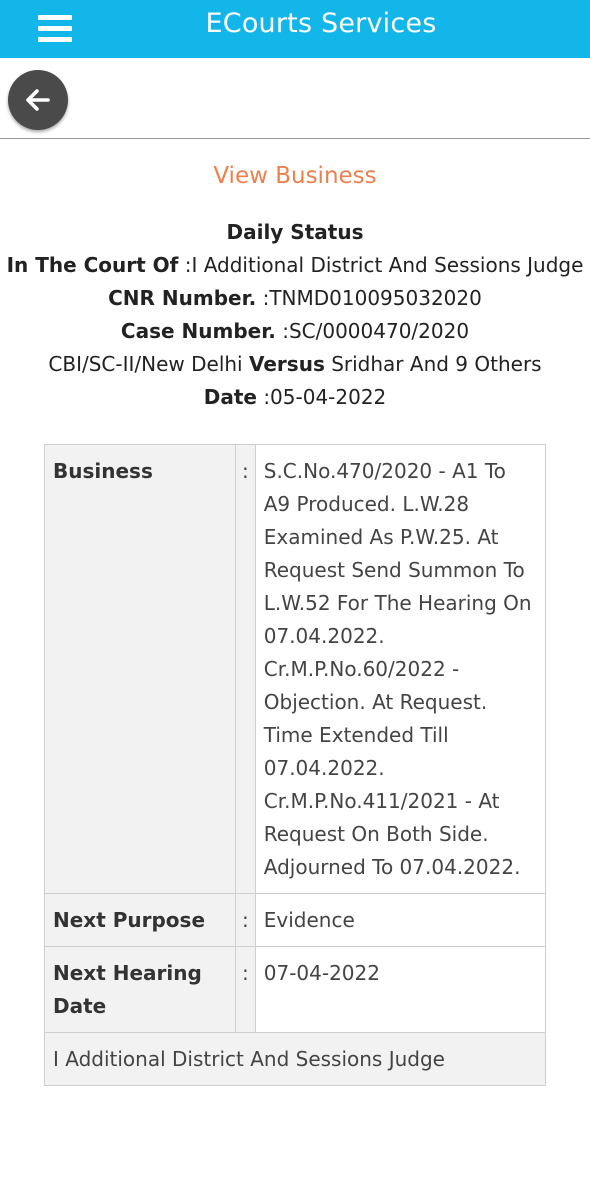 The width and height of the screenshot is (590, 1200). I want to click on back-button, so click(38, 100).